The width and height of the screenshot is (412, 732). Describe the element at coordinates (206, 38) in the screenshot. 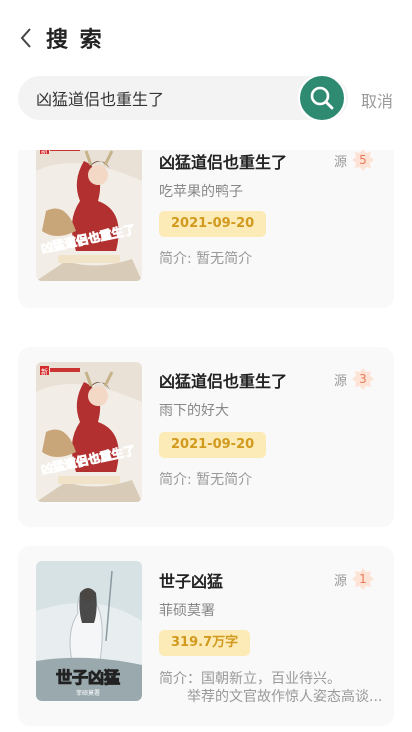

I see `header: 搜 索` at that location.